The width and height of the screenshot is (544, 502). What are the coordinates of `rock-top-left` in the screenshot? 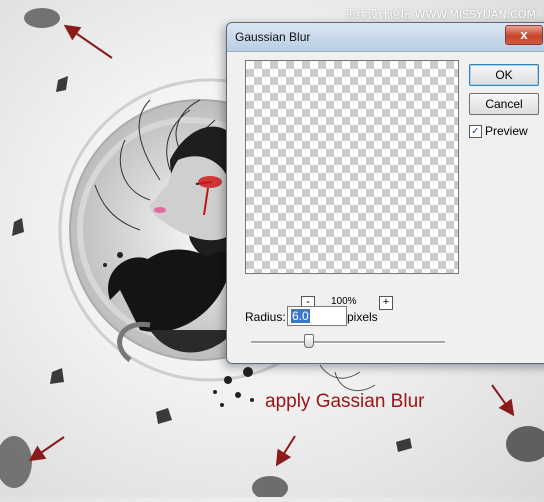 It's located at (42, 18).